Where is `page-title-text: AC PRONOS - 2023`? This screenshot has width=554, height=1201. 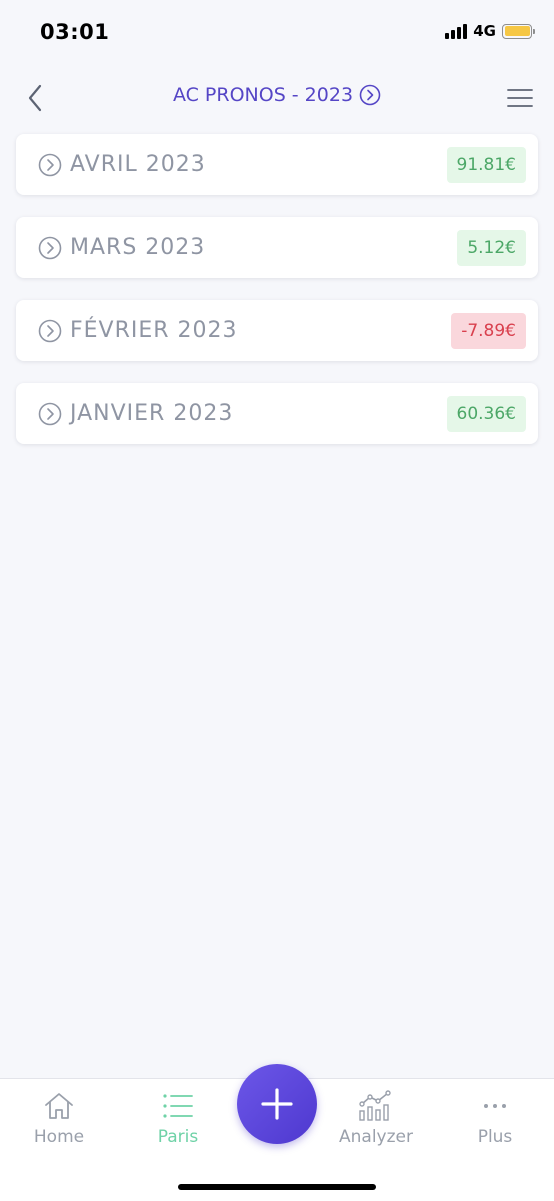 page-title-text: AC PRONOS - 2023 is located at coordinates (263, 95).